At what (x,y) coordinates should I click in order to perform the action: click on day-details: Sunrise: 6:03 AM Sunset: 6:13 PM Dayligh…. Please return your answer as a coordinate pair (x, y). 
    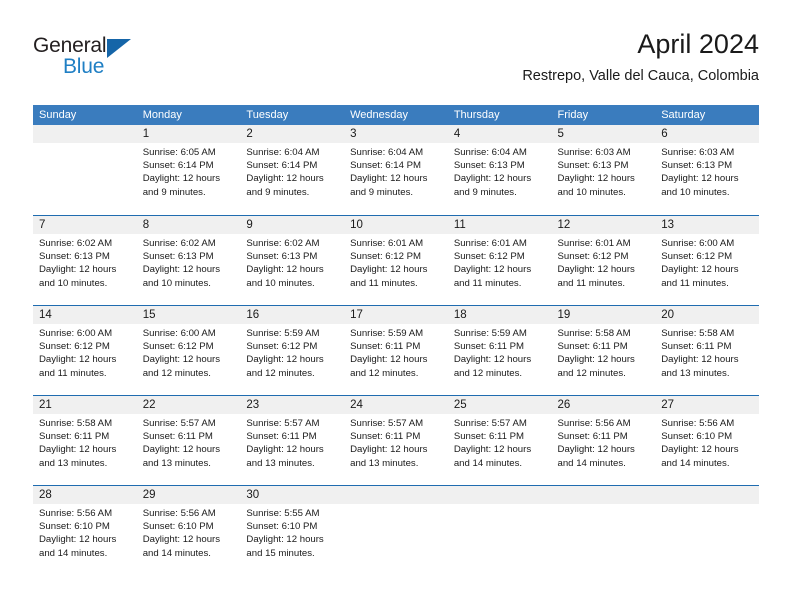
    Looking at the image, I should click on (707, 171).